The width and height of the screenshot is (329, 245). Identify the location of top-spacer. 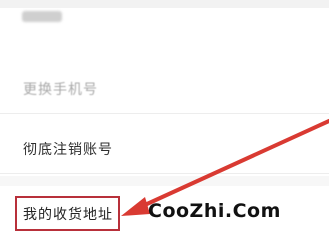
(164, 4).